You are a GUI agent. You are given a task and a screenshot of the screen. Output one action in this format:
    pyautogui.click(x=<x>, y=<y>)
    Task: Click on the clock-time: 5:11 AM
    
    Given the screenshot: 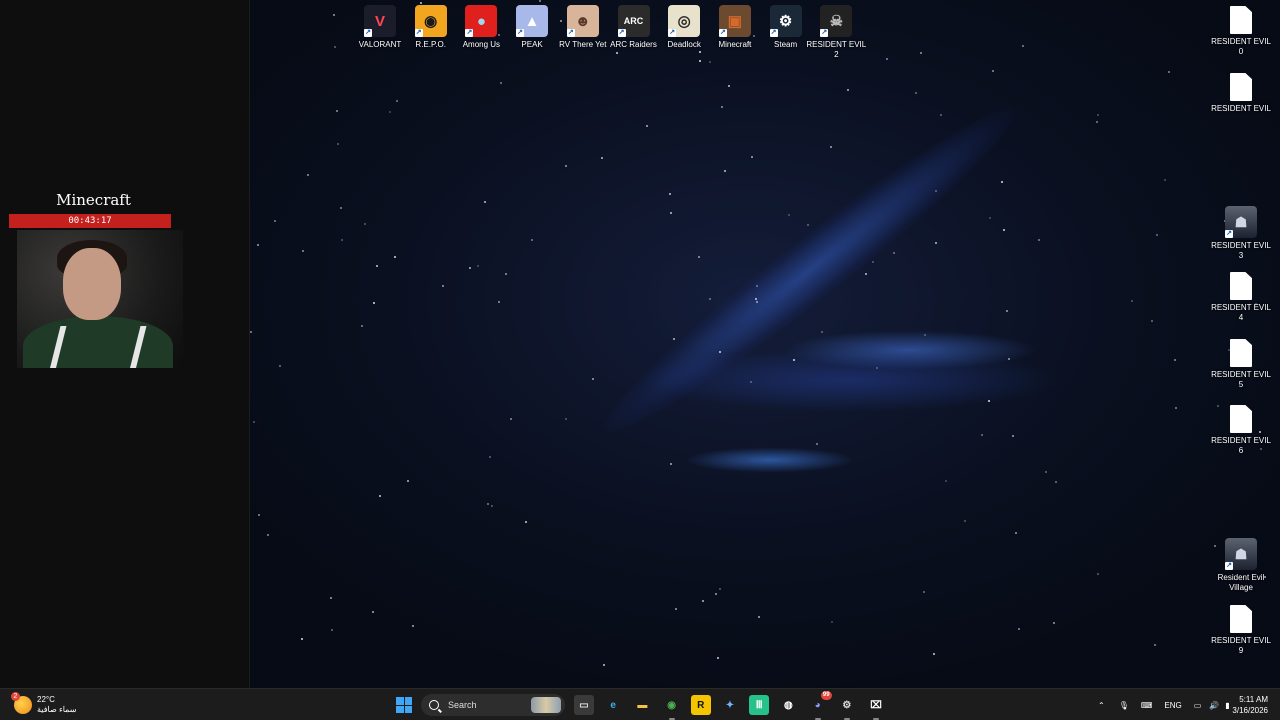 What is the action you would take?
    pyautogui.click(x=1253, y=699)
    